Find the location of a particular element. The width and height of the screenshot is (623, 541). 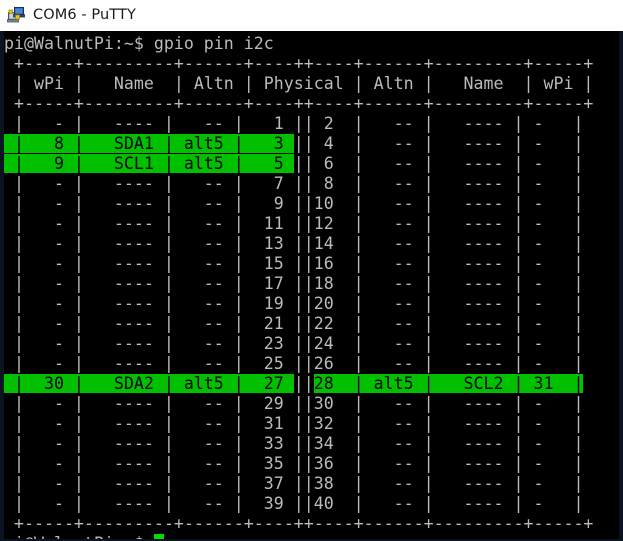

row-right-half: 36 | -- | ---- | - | is located at coordinates (448, 463).